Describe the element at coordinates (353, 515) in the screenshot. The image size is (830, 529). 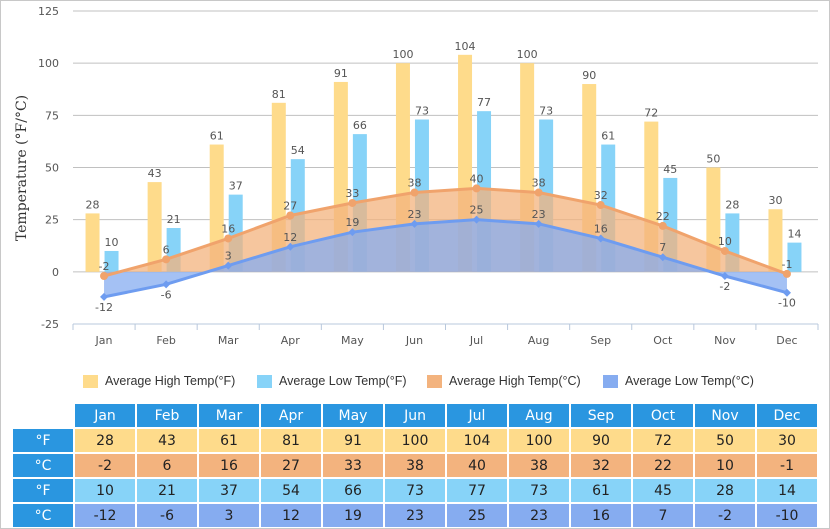
I see `table-cell: 19` at that location.